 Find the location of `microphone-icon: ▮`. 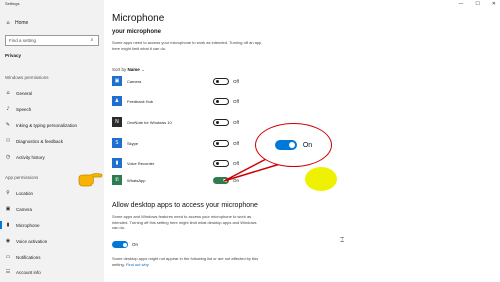

microphone-icon: ▮ is located at coordinates (8, 224).